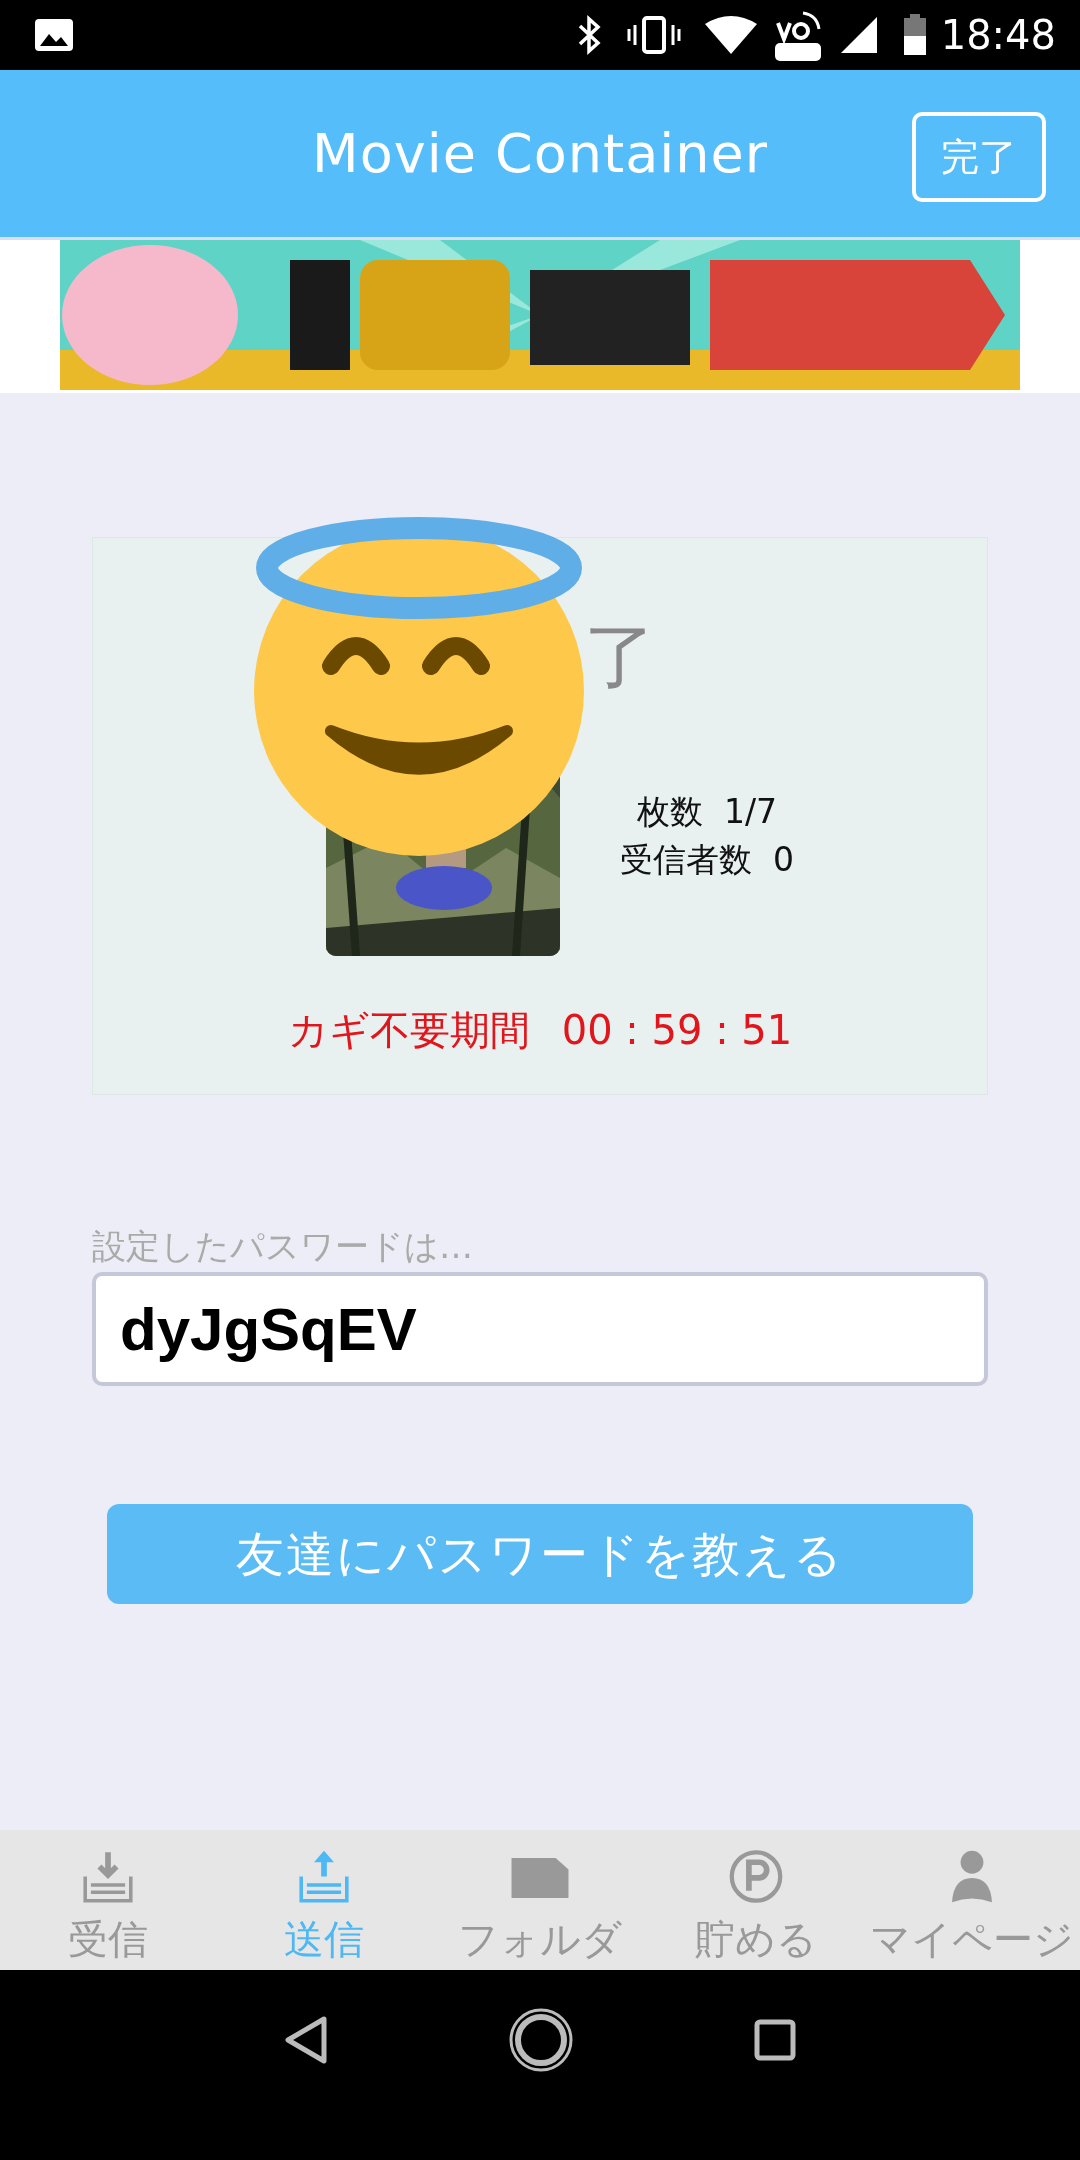 The image size is (1080, 2160). Describe the element at coordinates (979, 157) in the screenshot. I see `done-button: 完了` at that location.